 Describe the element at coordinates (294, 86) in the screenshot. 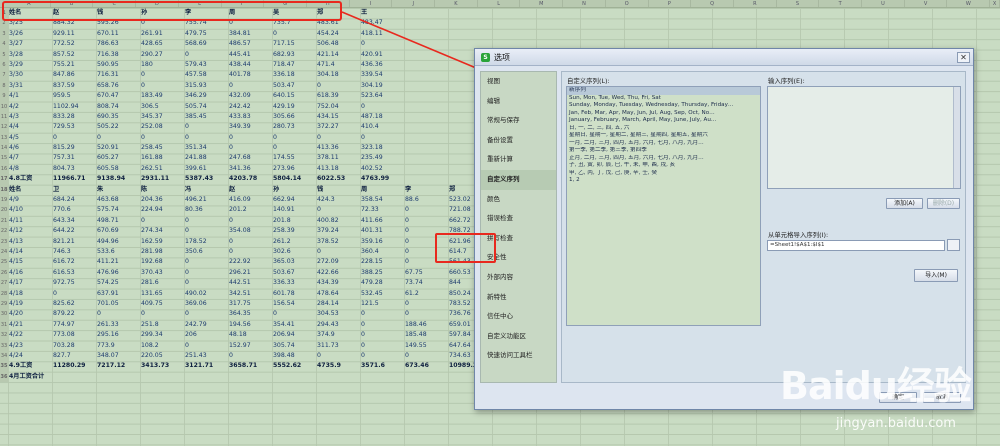

I see `cell: 503.47` at that location.